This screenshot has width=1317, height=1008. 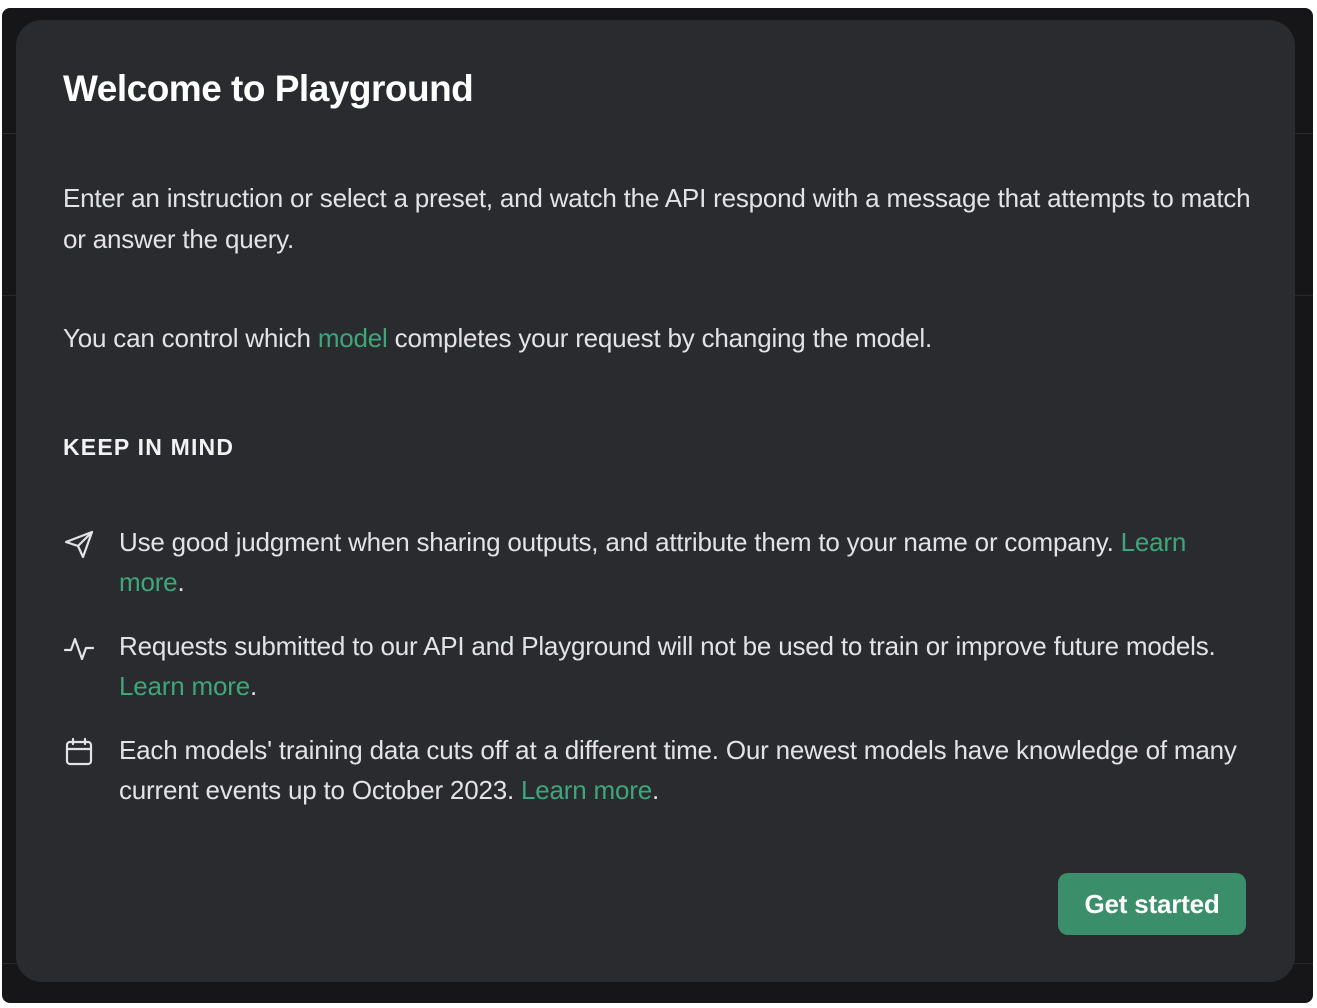 I want to click on modal-title: Welcome to Playground, so click(x=268, y=88).